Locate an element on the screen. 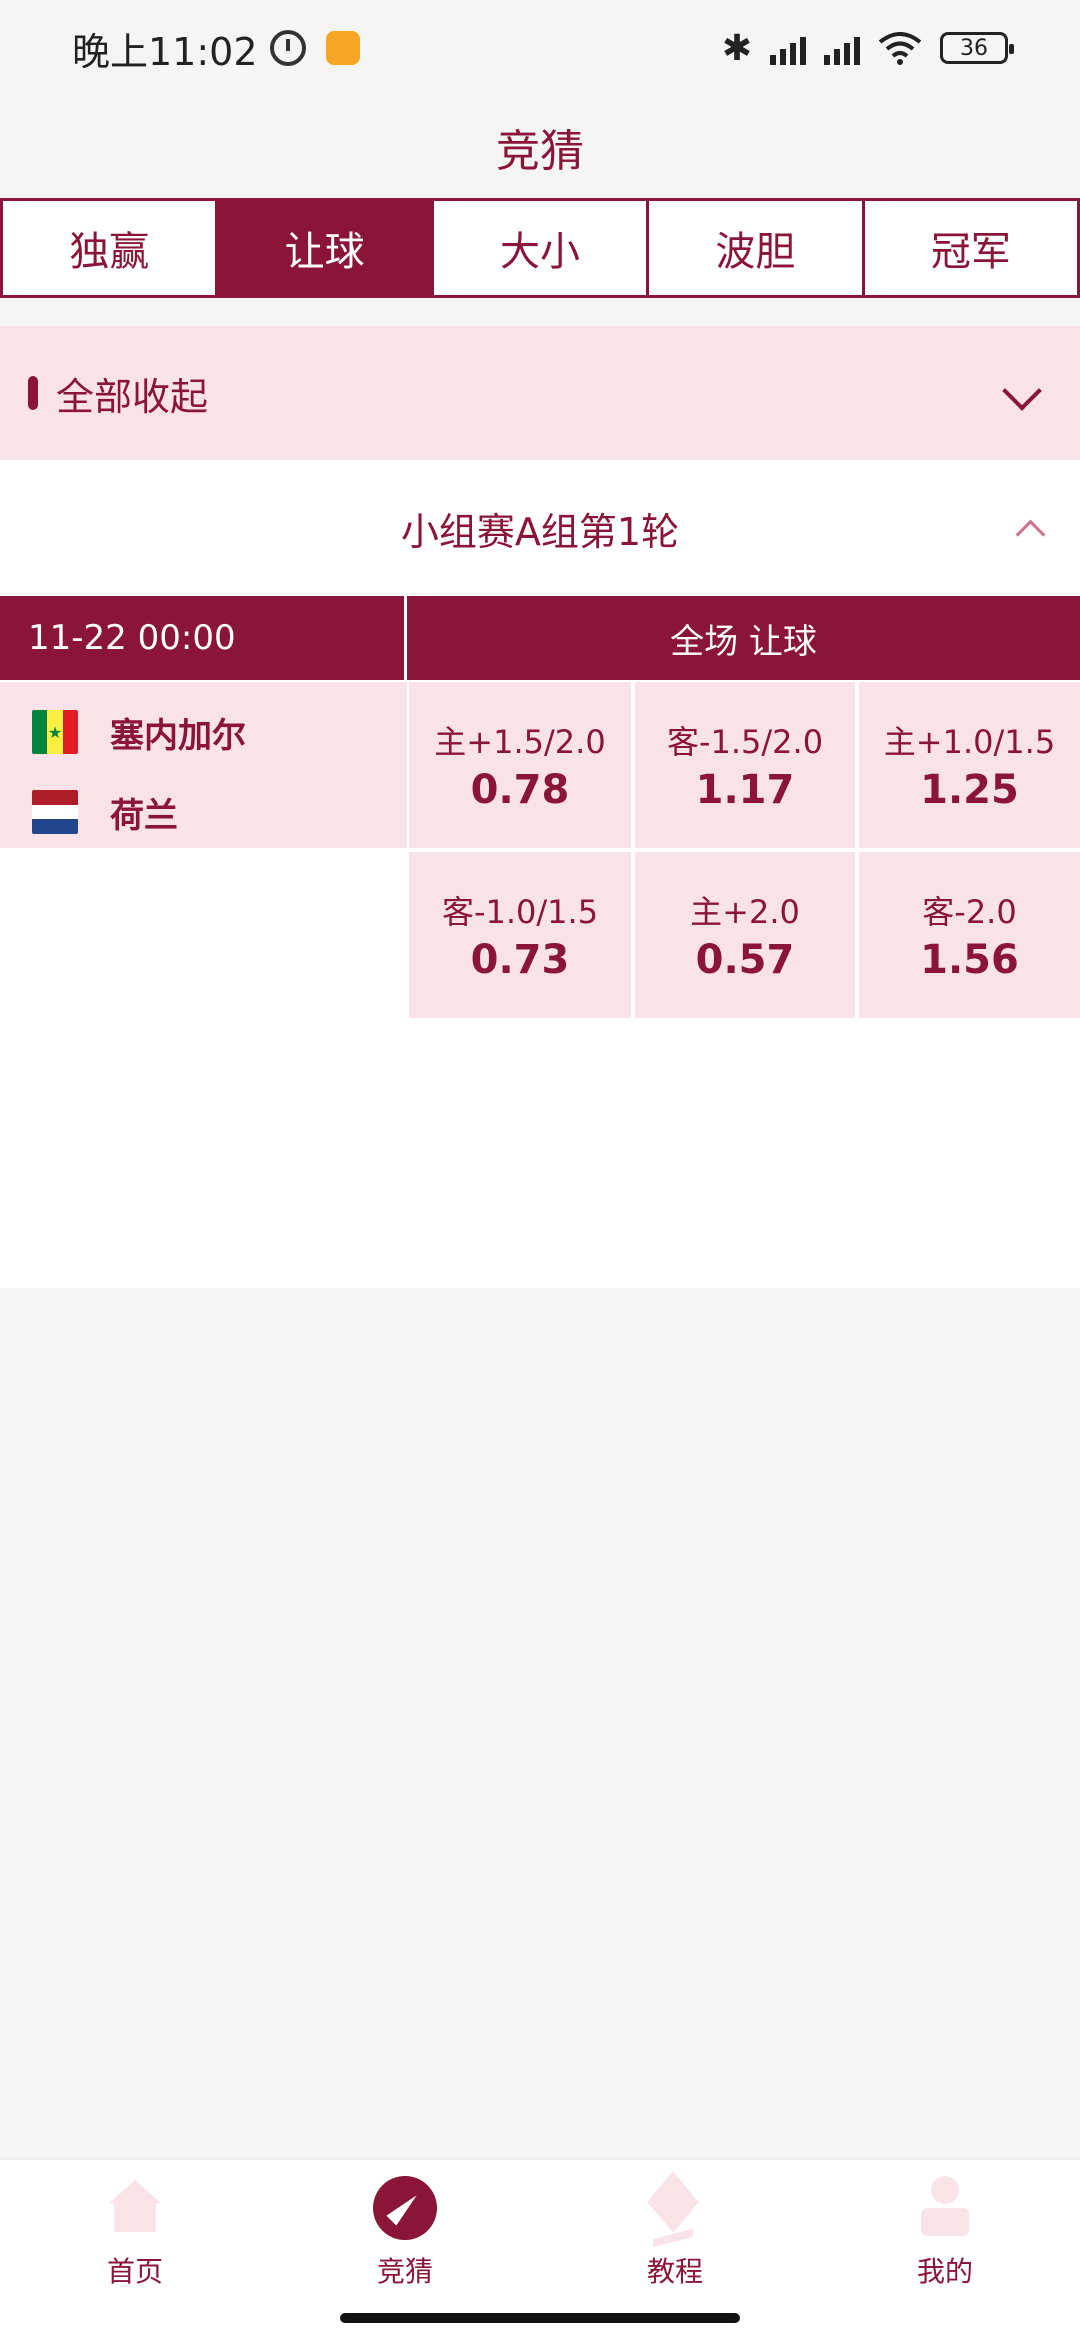  tab-correct-score: 波胆 is located at coordinates (757, 248).